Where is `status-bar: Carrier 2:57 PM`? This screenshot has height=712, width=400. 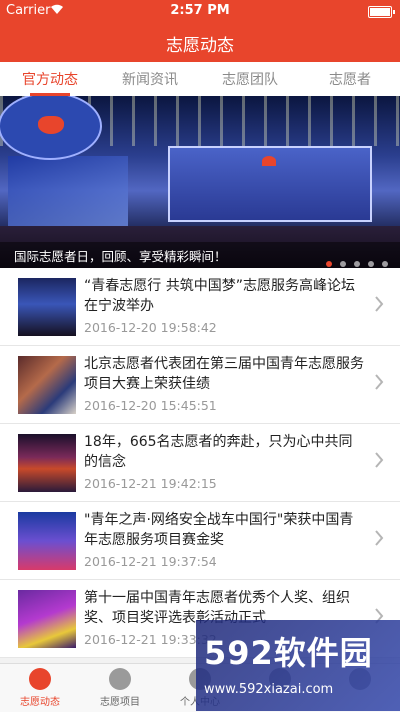 status-bar: Carrier 2:57 PM is located at coordinates (200, 11).